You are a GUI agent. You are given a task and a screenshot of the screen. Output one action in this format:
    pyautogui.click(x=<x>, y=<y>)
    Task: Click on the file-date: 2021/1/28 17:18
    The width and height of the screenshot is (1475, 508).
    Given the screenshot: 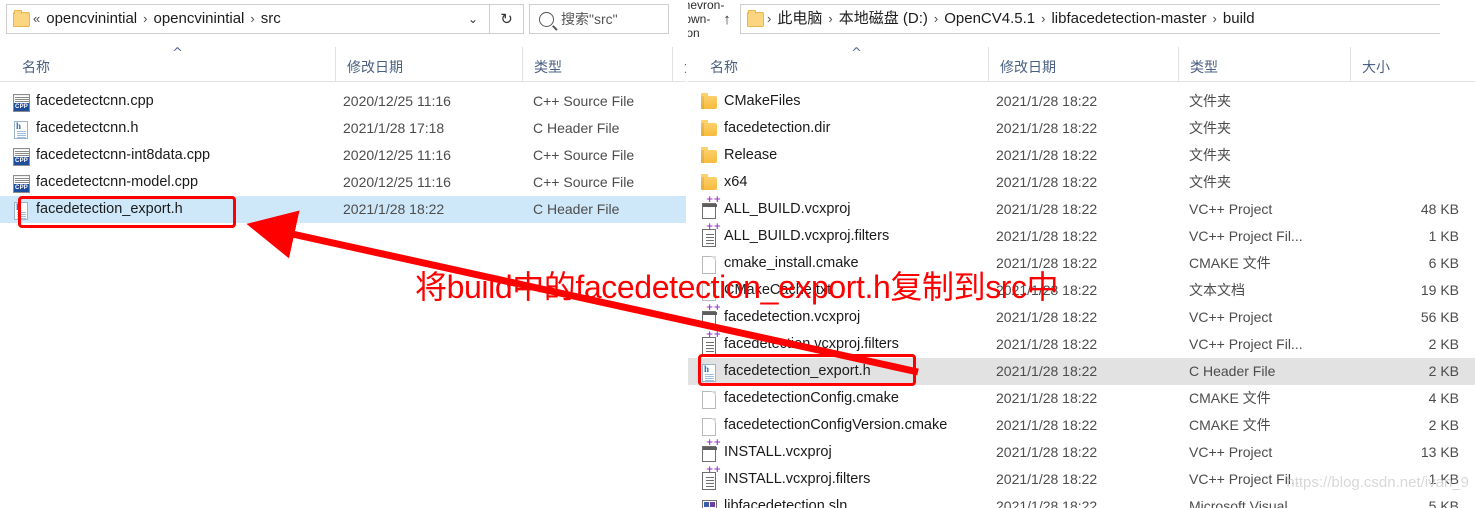 What is the action you would take?
    pyautogui.click(x=394, y=128)
    